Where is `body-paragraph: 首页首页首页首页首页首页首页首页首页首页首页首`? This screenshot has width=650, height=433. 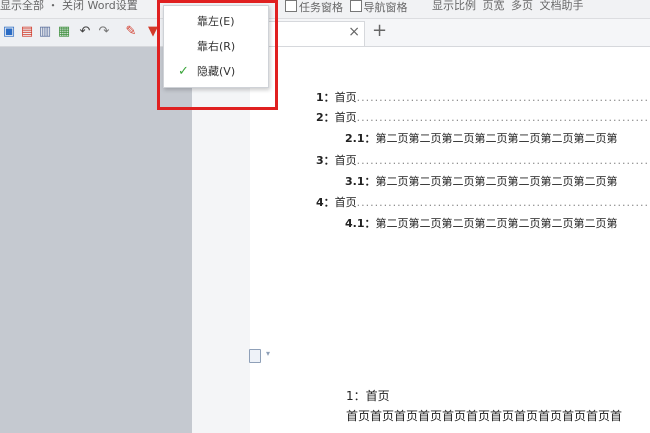 body-paragraph: 首页首页首页首页首页首页首页首页首页首页首页首 is located at coordinates (498, 416).